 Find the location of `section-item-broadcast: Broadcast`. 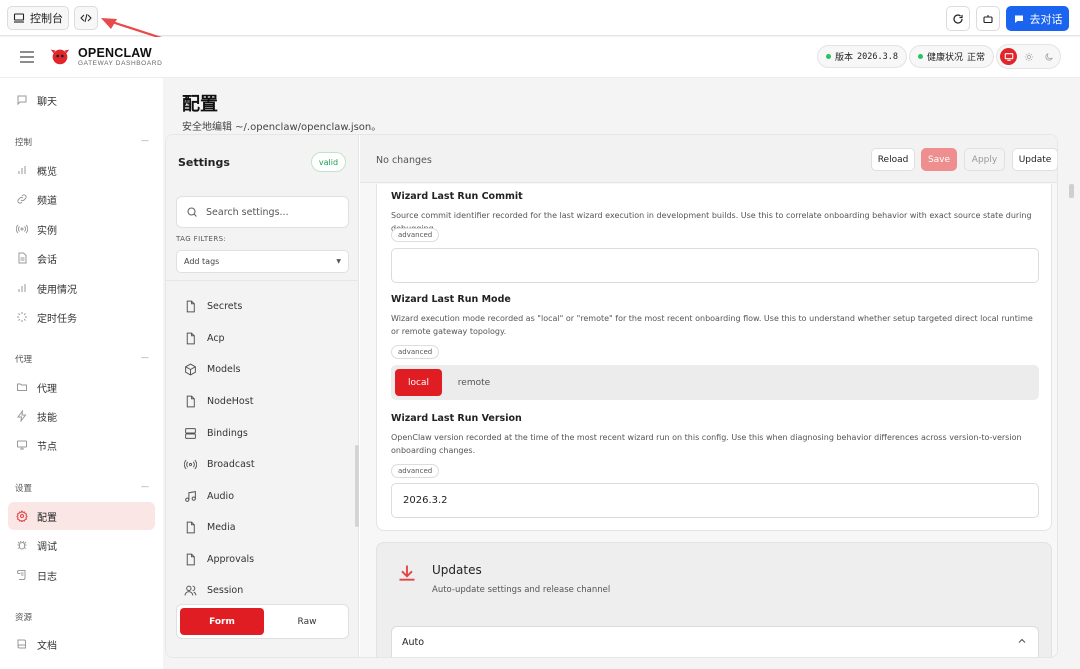

section-item-broadcast: Broadcast is located at coordinates (219, 464).